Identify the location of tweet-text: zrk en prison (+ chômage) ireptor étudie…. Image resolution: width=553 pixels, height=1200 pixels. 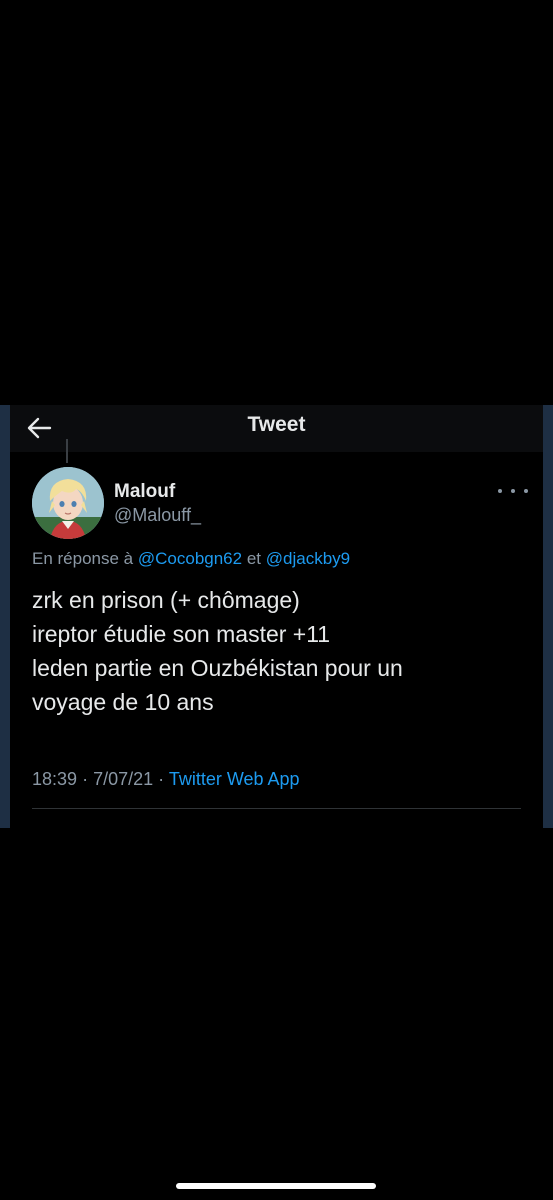
(282, 651).